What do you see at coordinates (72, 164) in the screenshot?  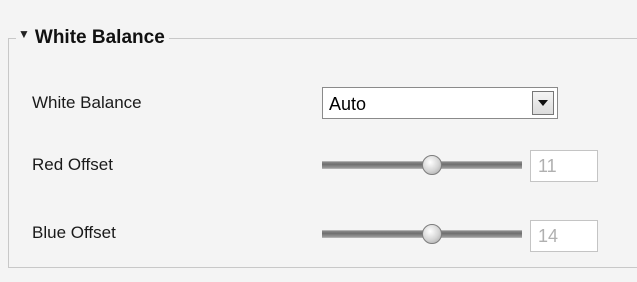 I see `red-offset-label: Red Offset` at bounding box center [72, 164].